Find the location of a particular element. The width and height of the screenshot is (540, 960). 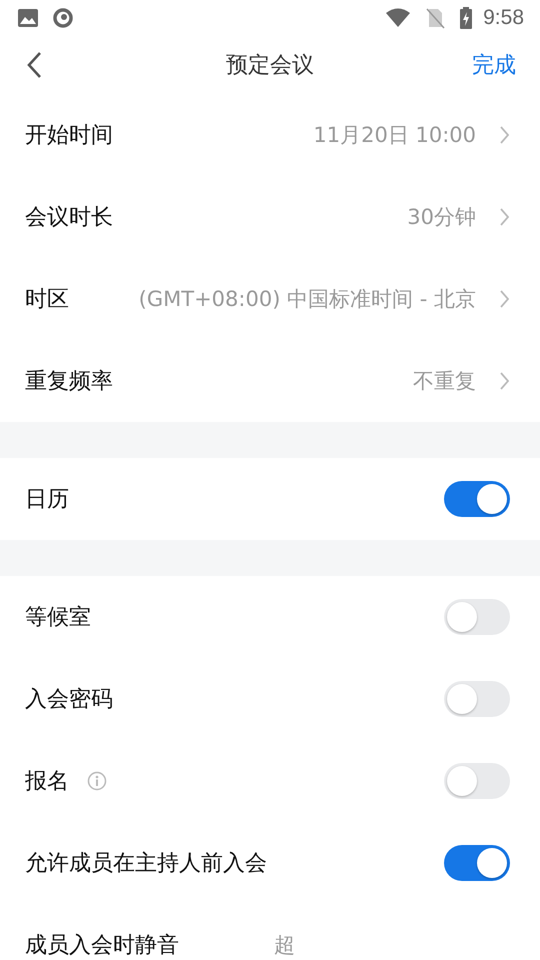

image-icon is located at coordinates (28, 18).